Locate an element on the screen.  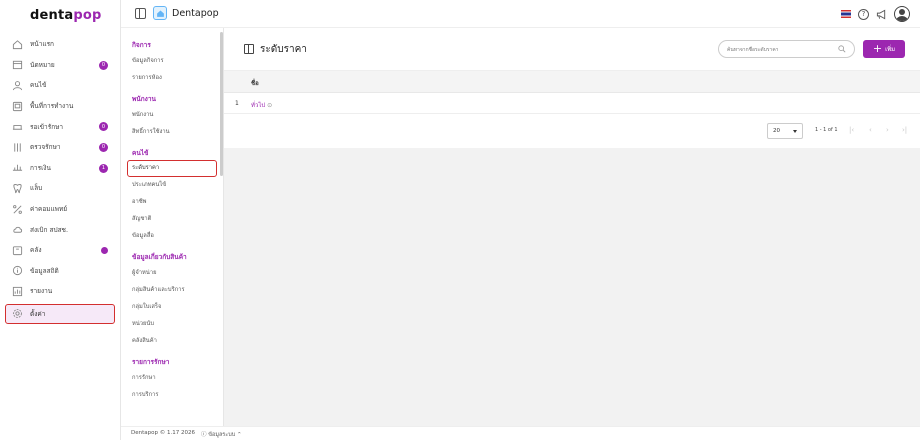
sidebar-item-label: หน้าแรก is located at coordinates (42, 44).